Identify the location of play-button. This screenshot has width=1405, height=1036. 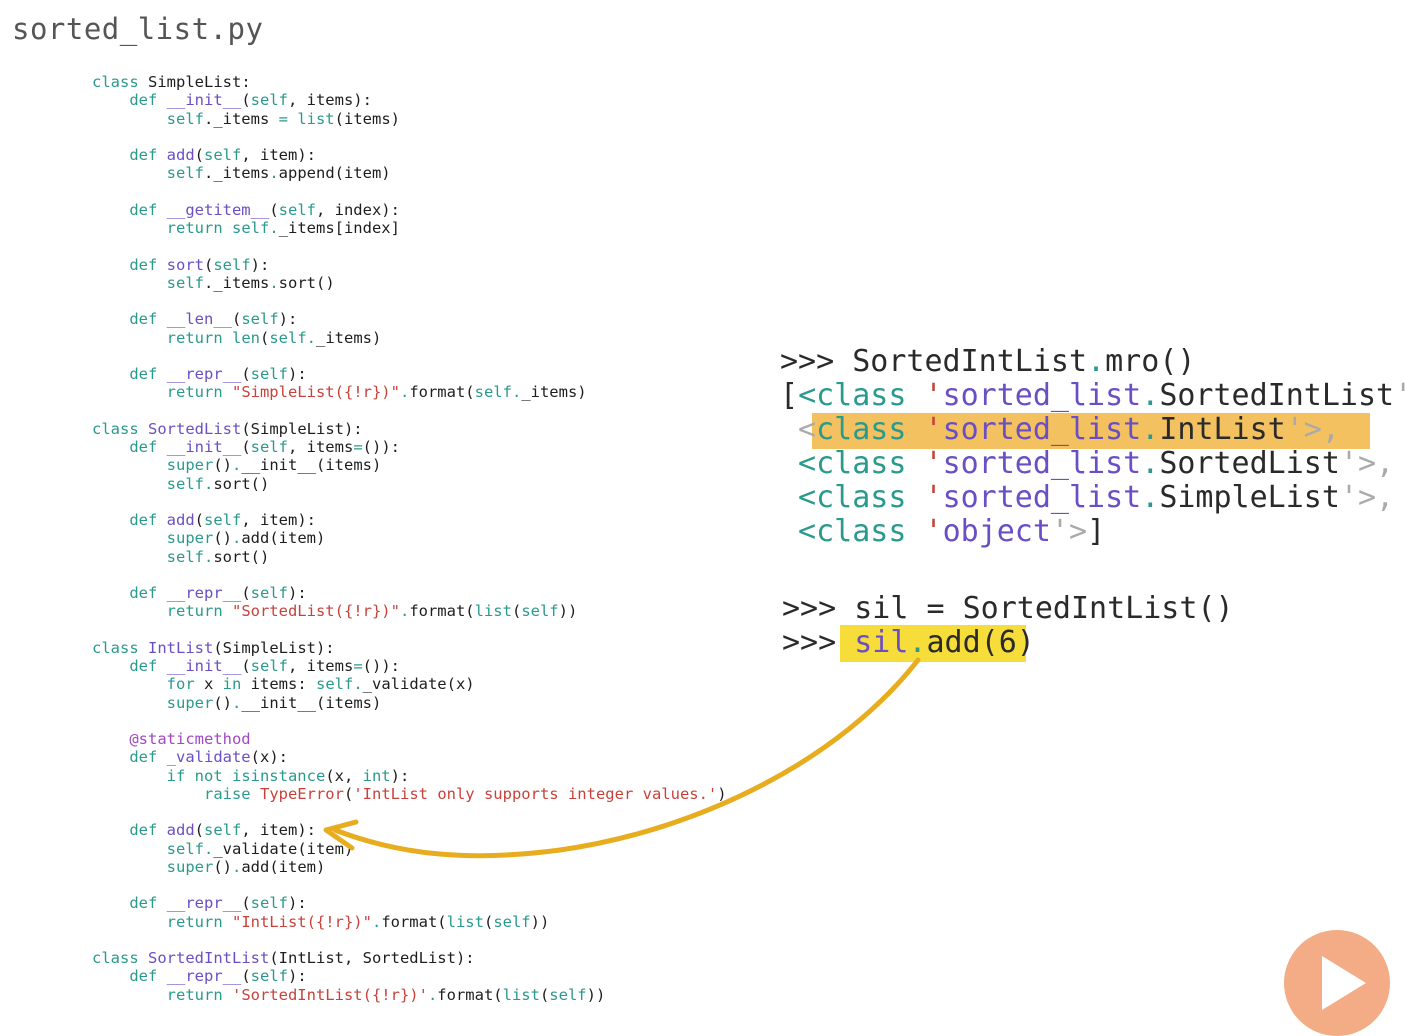
(1337, 983).